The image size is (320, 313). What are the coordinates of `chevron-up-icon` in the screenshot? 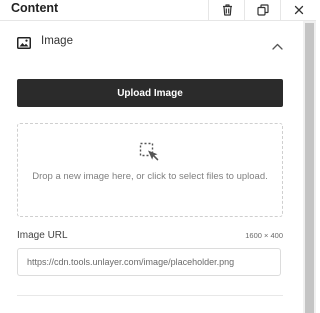 It's located at (277, 46).